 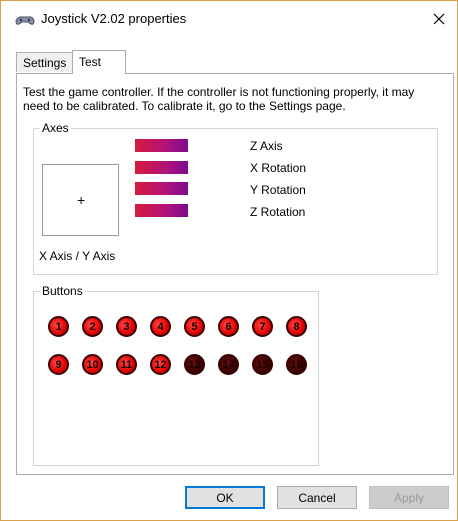 I want to click on button-indicator-12: 12, so click(x=160, y=364).